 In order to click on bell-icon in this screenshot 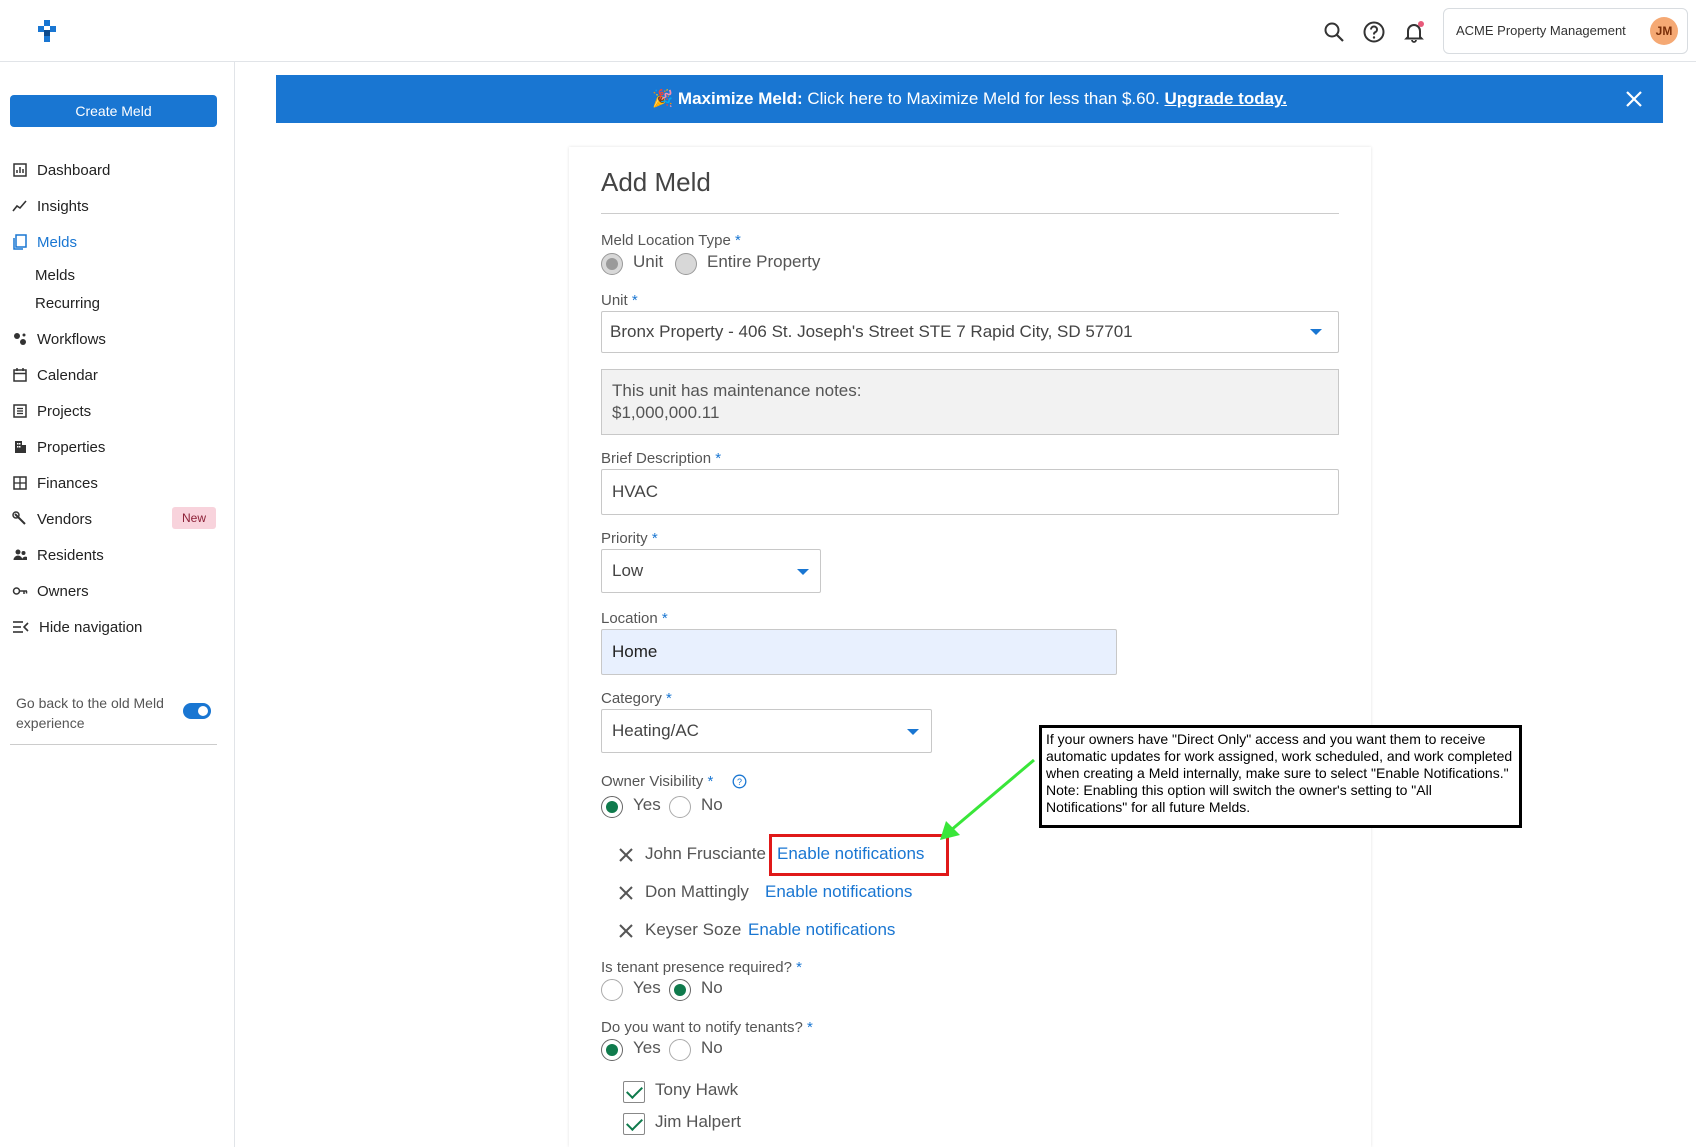, I will do `click(1414, 32)`.